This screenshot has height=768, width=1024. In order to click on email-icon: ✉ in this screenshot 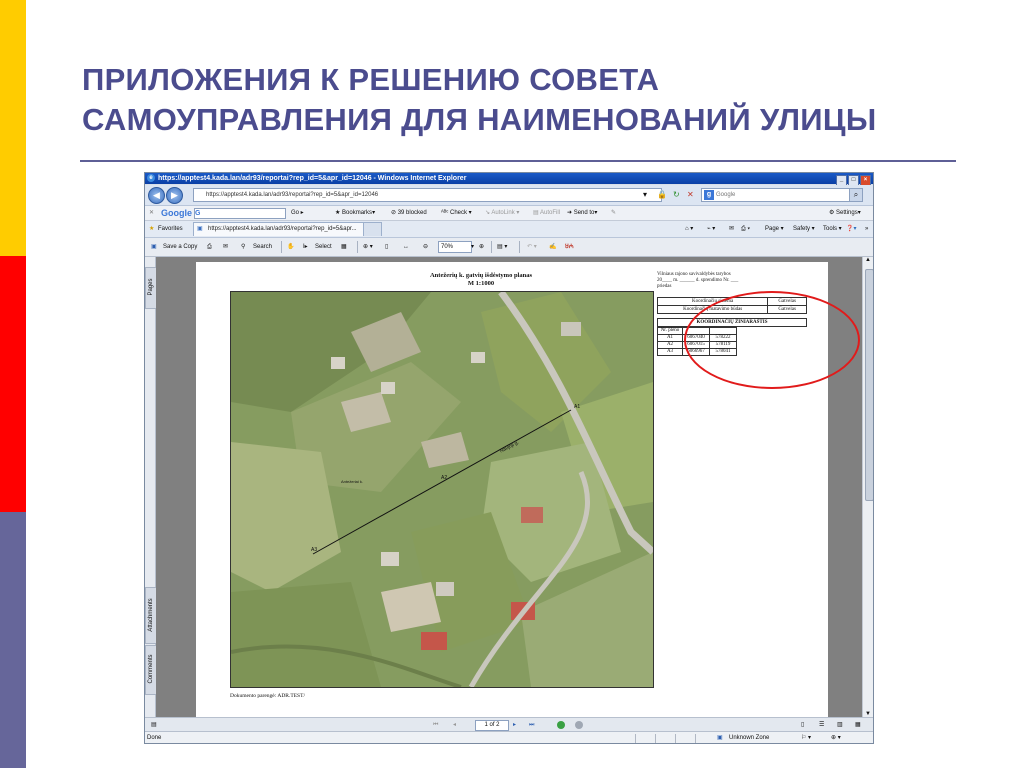, I will do `click(225, 247)`.